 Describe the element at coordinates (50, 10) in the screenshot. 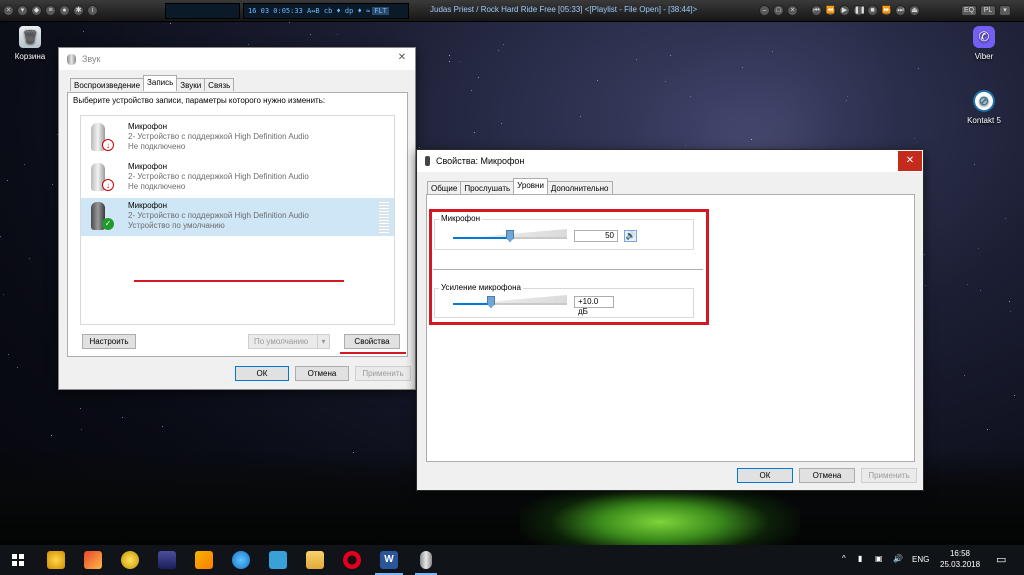

I see `player-playlist-icon: ≡` at that location.